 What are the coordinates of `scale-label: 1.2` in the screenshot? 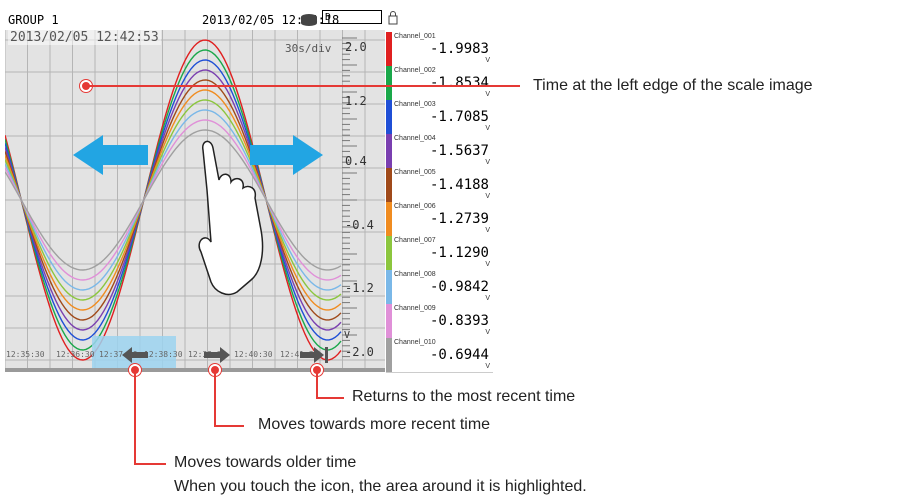 It's located at (356, 101).